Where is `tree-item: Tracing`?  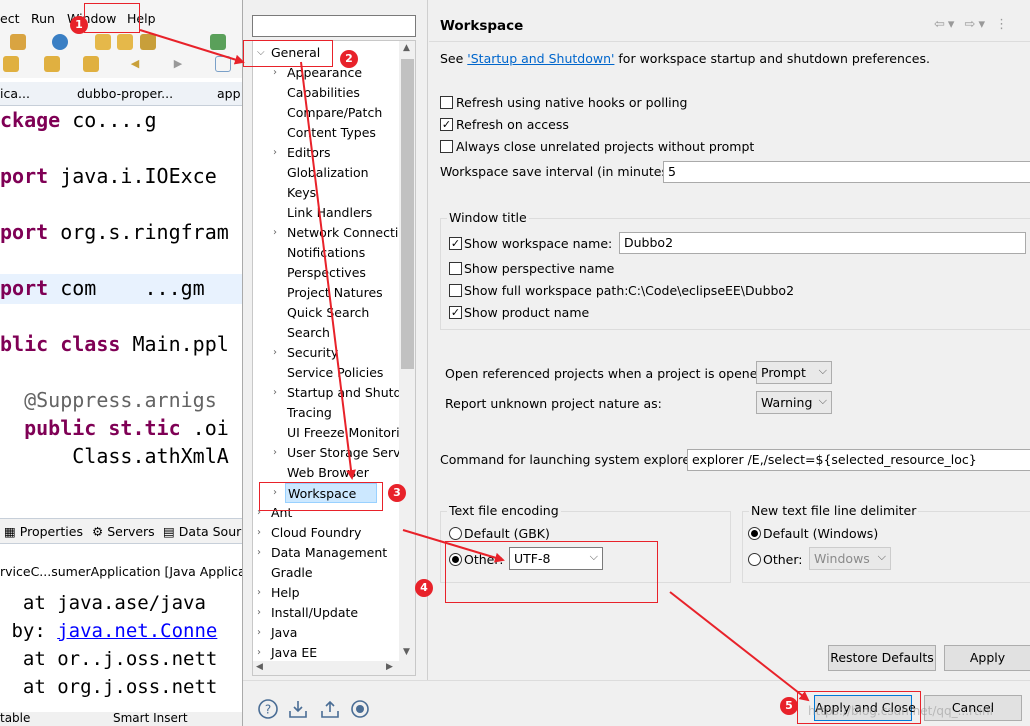
tree-item: Tracing is located at coordinates (309, 413).